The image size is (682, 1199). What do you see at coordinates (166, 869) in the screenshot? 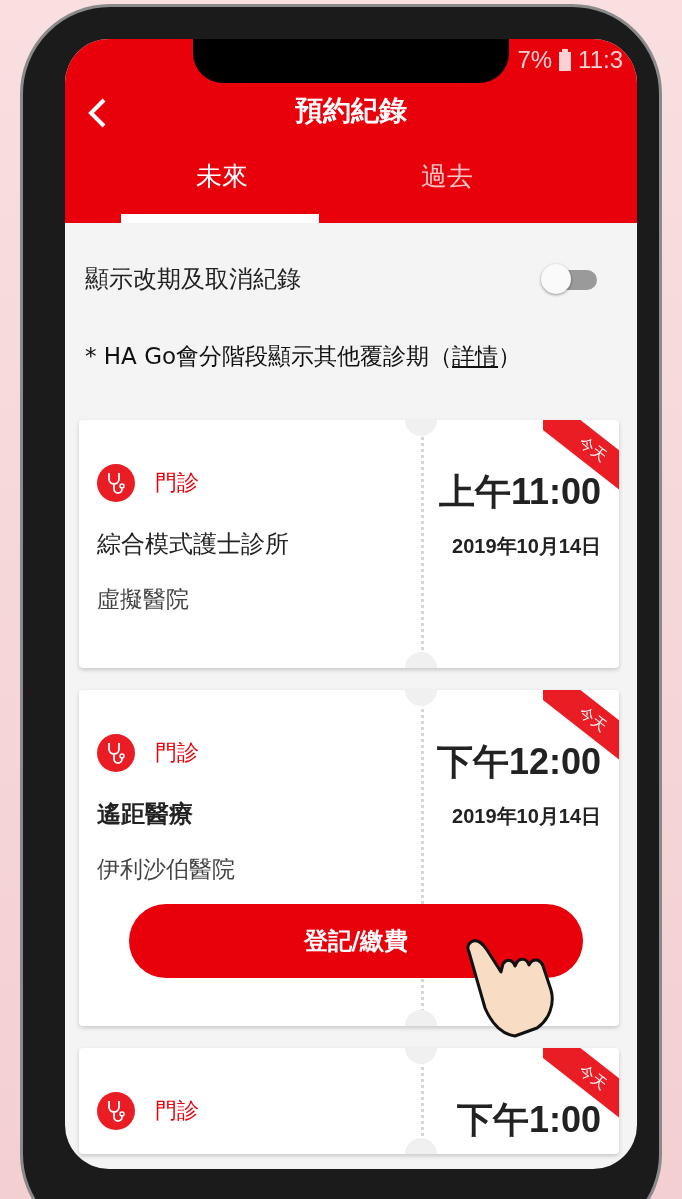
I see `hospital-name: 伊利沙伯醫院` at bounding box center [166, 869].